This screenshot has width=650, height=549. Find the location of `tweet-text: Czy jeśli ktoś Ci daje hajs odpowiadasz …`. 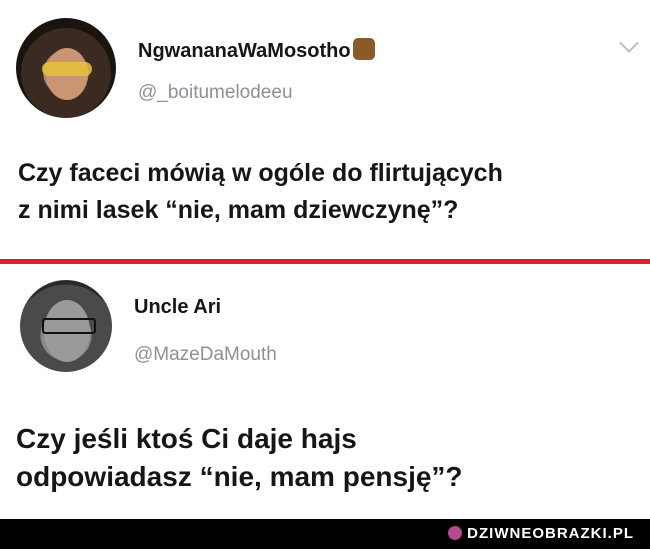

tweet-text: Czy jeśli ktoś Ci daje hajs odpowiadasz … is located at coordinates (239, 458).